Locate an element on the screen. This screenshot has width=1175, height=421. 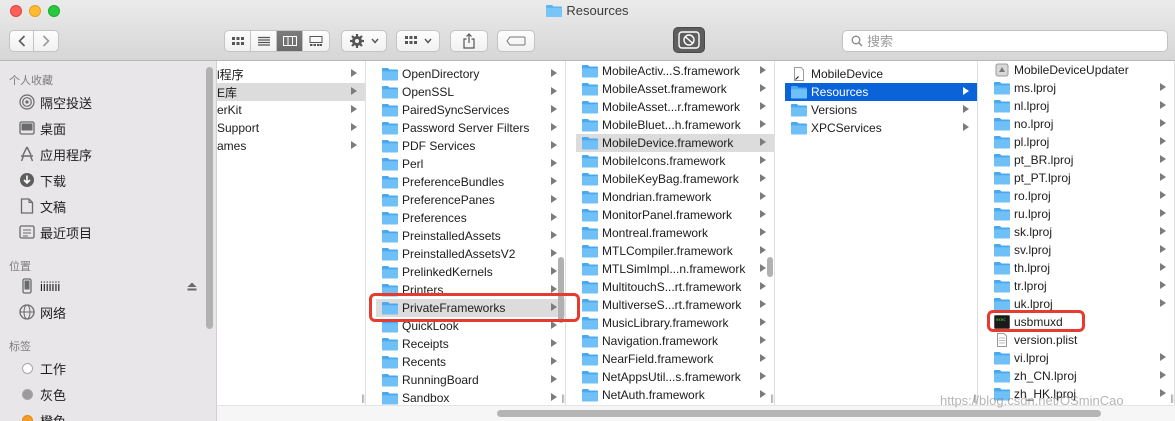
connection-status-button is located at coordinates (689, 40).